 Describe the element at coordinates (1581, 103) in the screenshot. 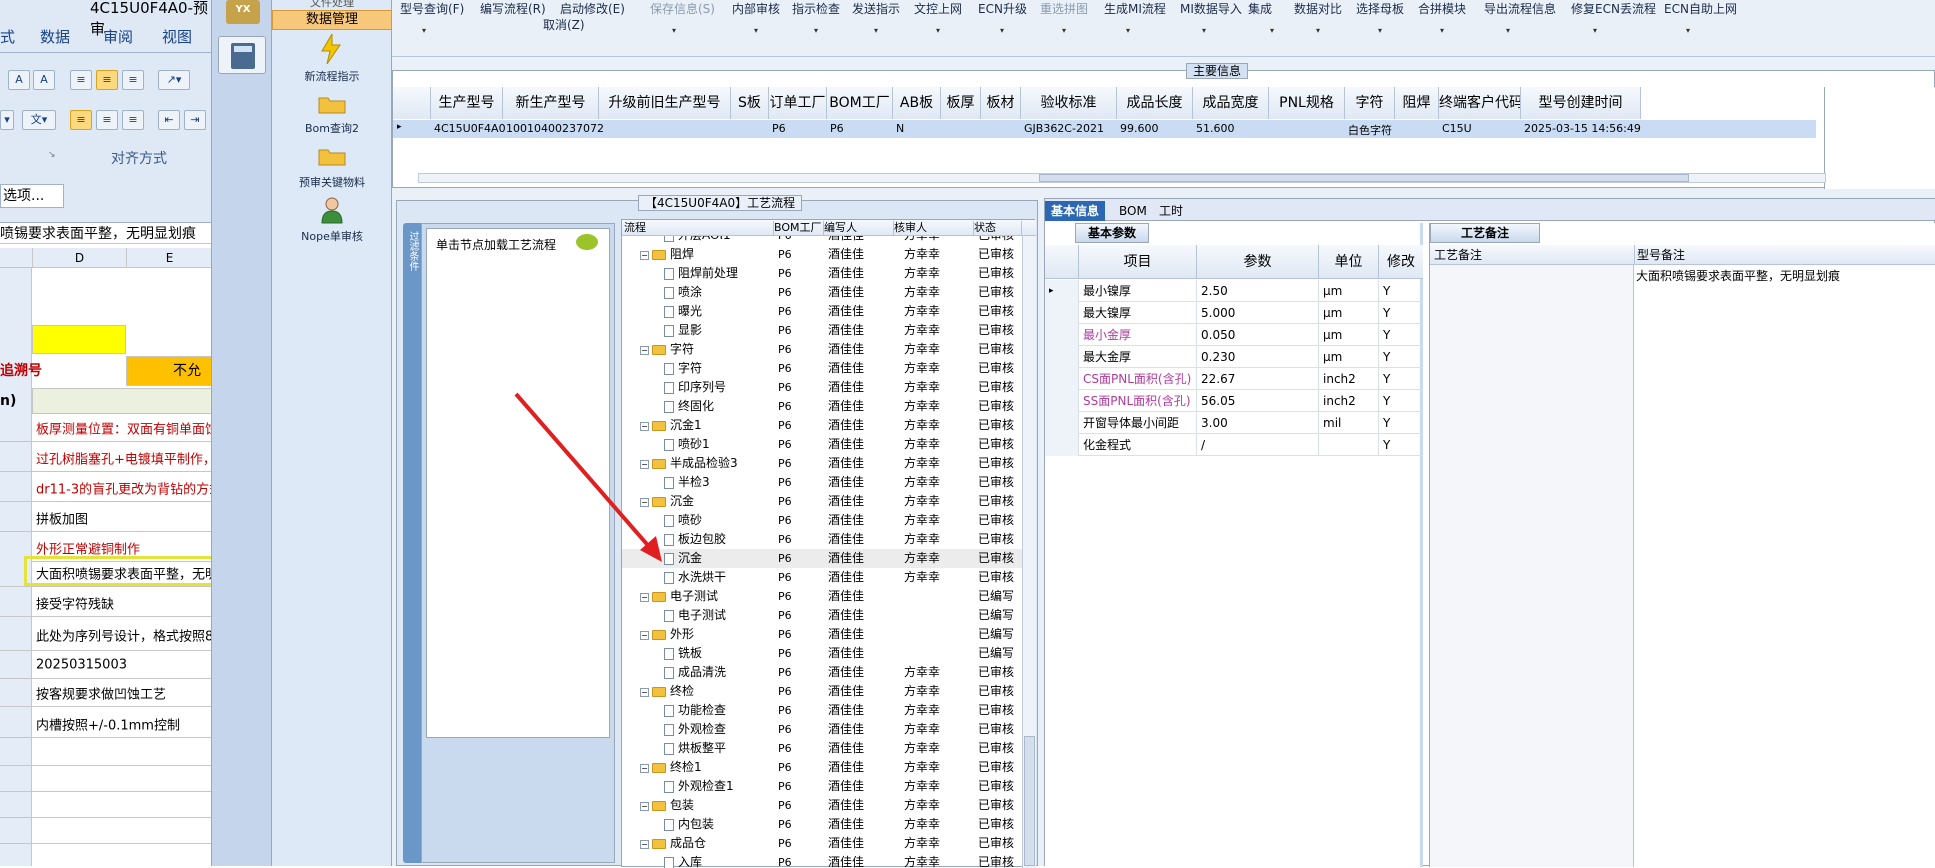

I see `main-info-col-header: 型号创建时间` at that location.